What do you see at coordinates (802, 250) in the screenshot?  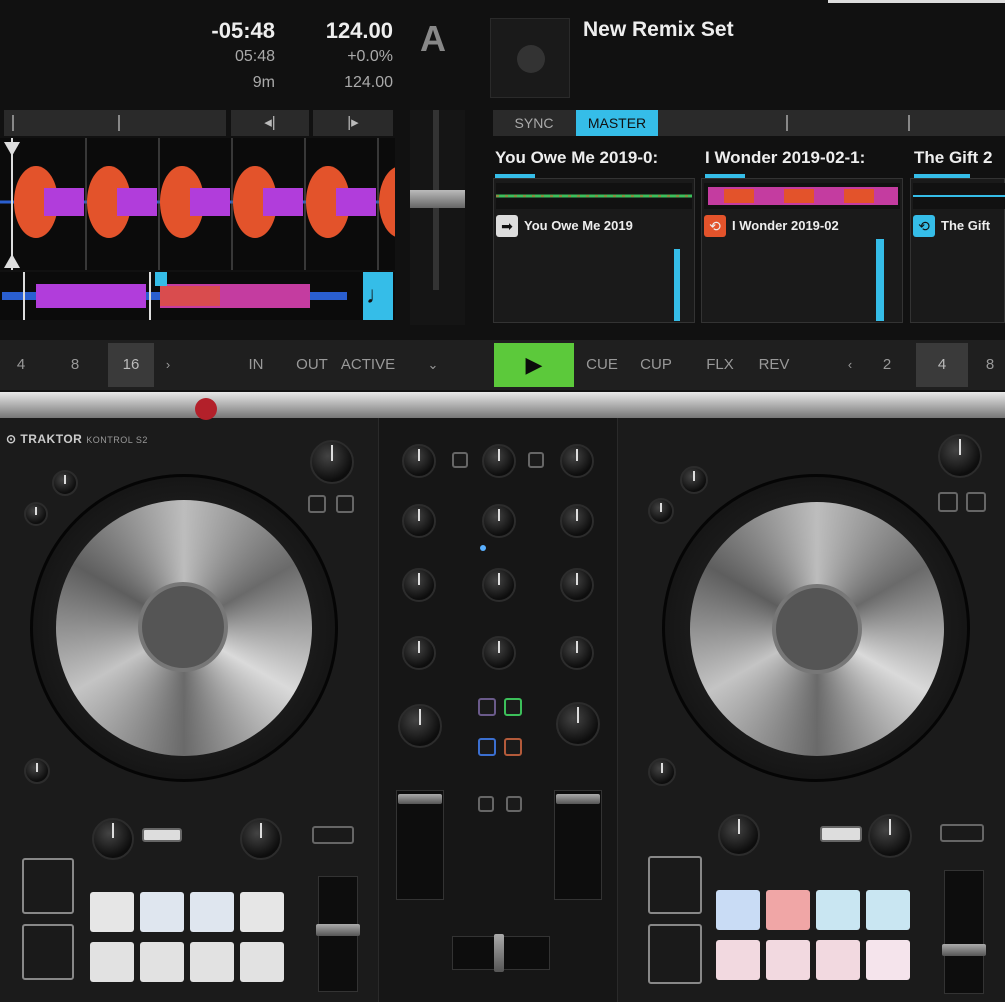 I see `slot-2-cell: ⟲ I Wonder 2019-02` at bounding box center [802, 250].